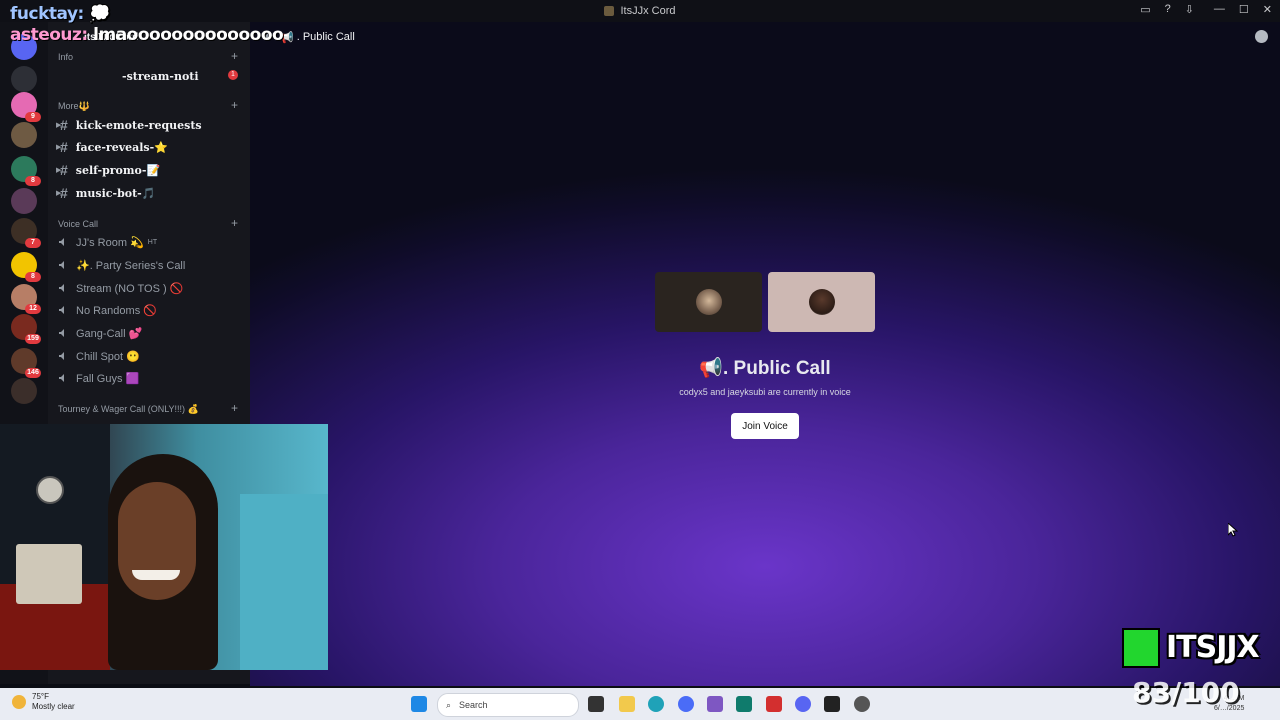 The height and width of the screenshot is (720, 1280). What do you see at coordinates (765, 426) in the screenshot?
I see `join-voice-button: Join Voice` at bounding box center [765, 426].